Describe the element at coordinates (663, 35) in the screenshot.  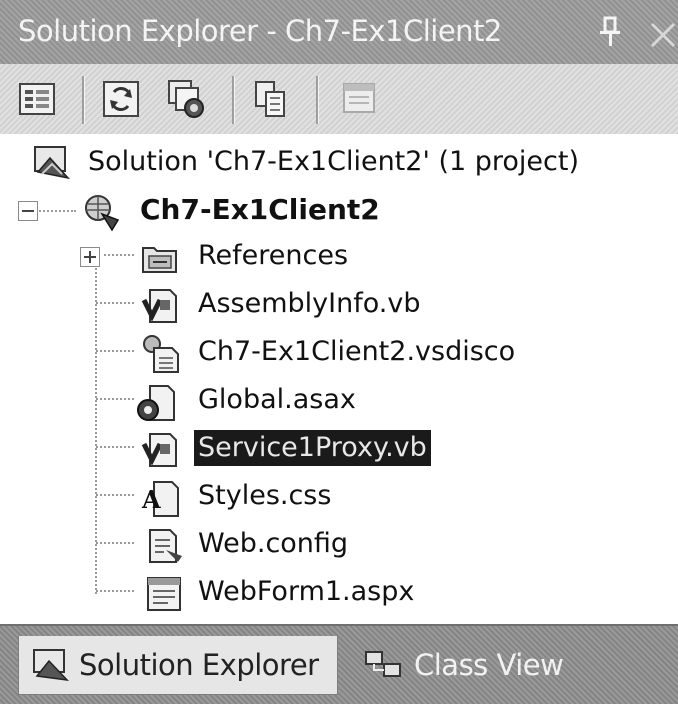
I see `close-icon` at that location.